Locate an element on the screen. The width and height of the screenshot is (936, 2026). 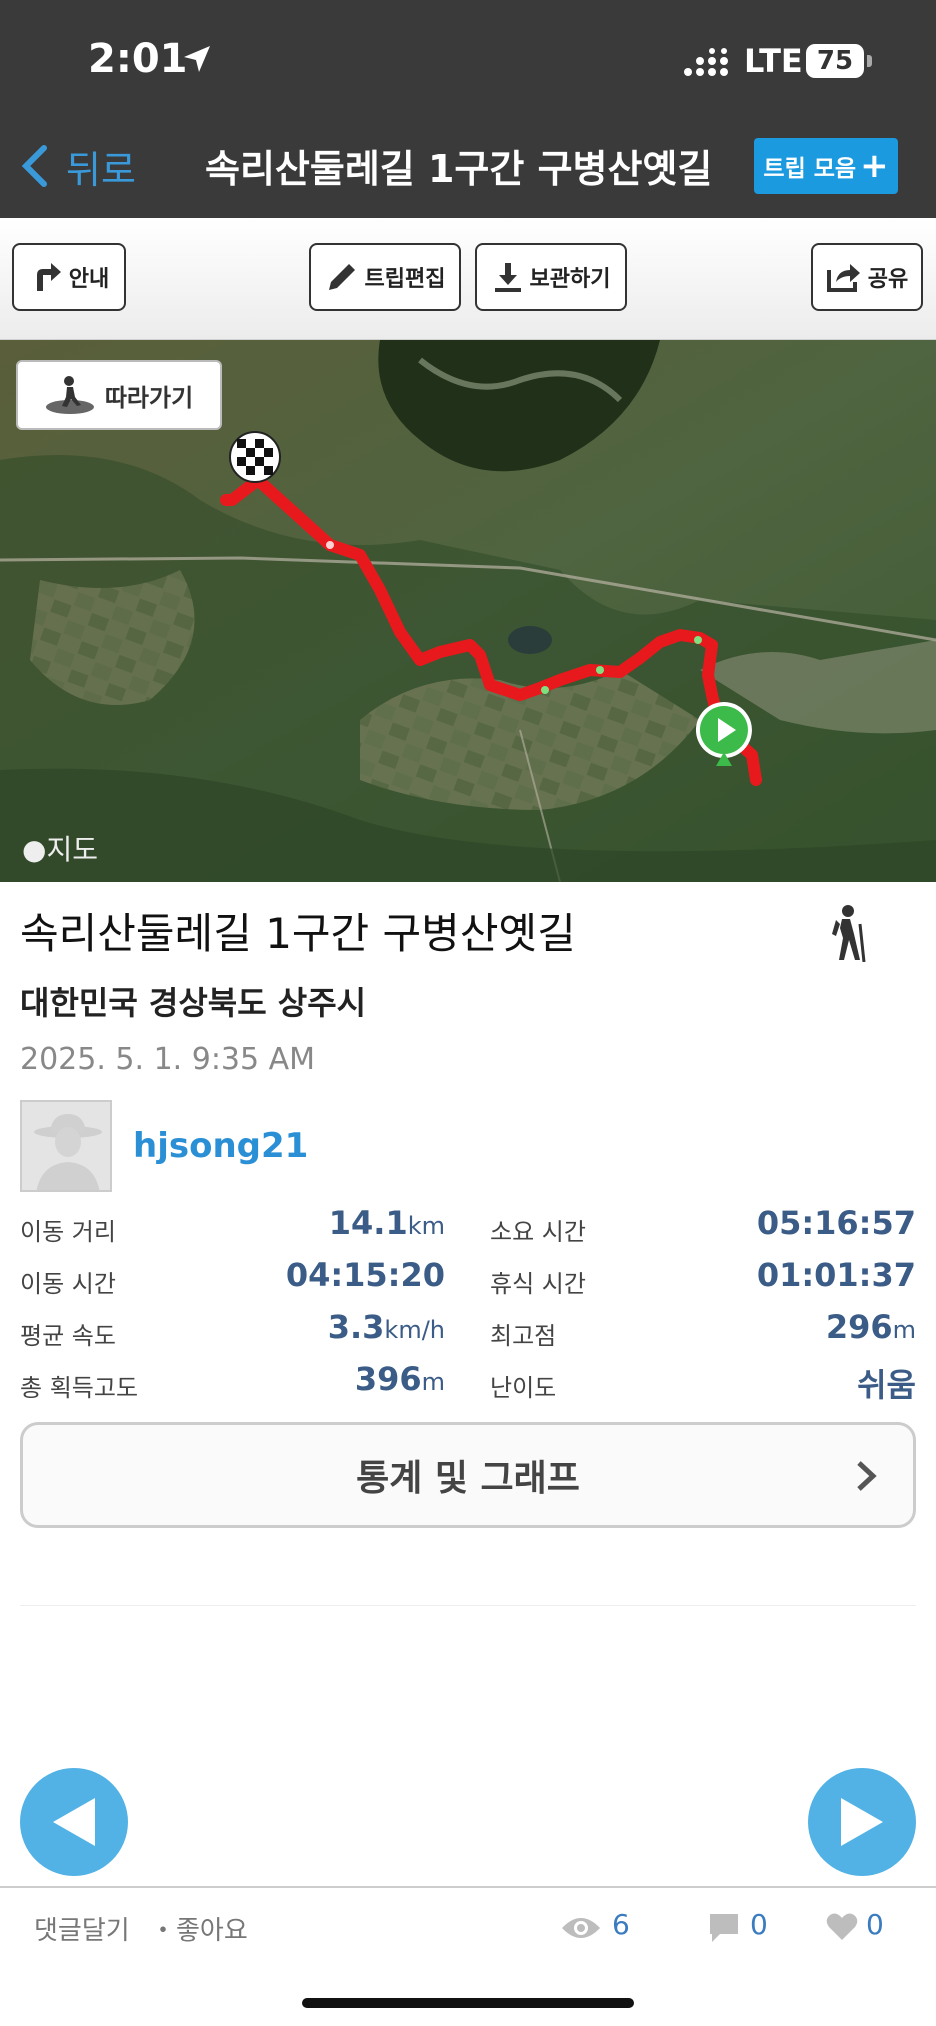
map-attribution-text: 지도 is located at coordinates (72, 849).